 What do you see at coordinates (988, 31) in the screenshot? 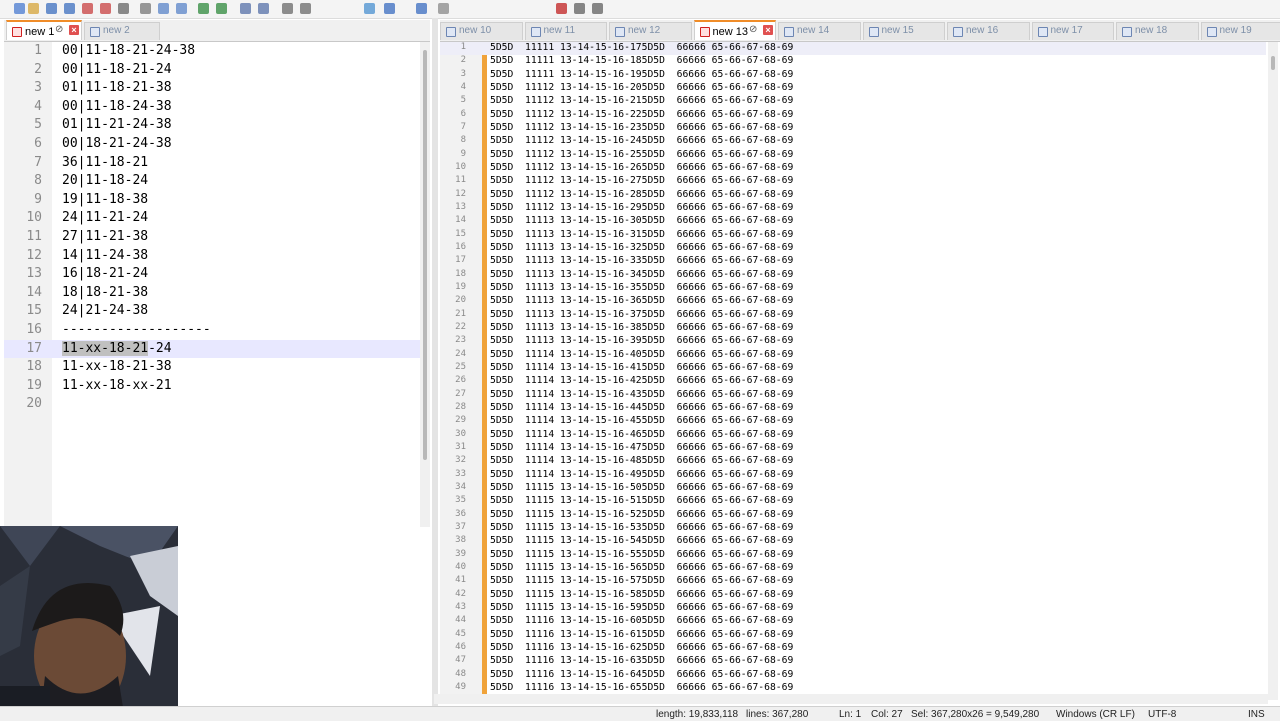
I see `tab-new-16: new 16` at bounding box center [988, 31].